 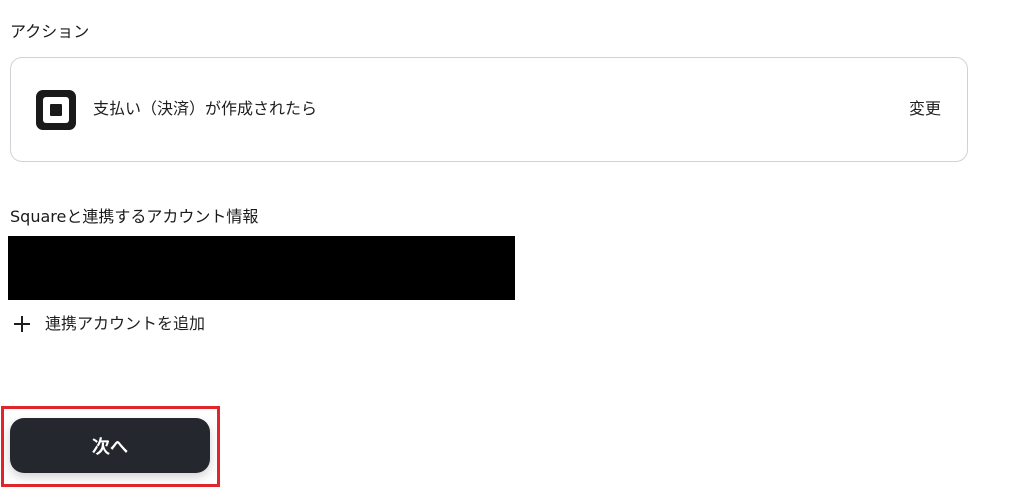 I want to click on action-section-label: アクション, so click(x=50, y=31).